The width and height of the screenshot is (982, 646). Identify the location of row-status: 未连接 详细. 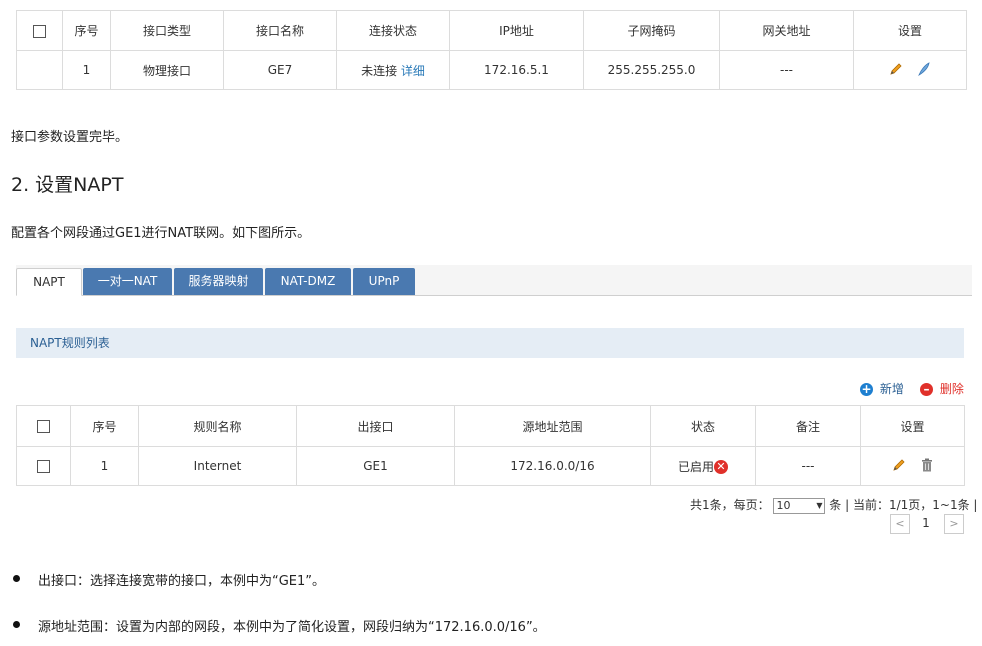
(393, 70).